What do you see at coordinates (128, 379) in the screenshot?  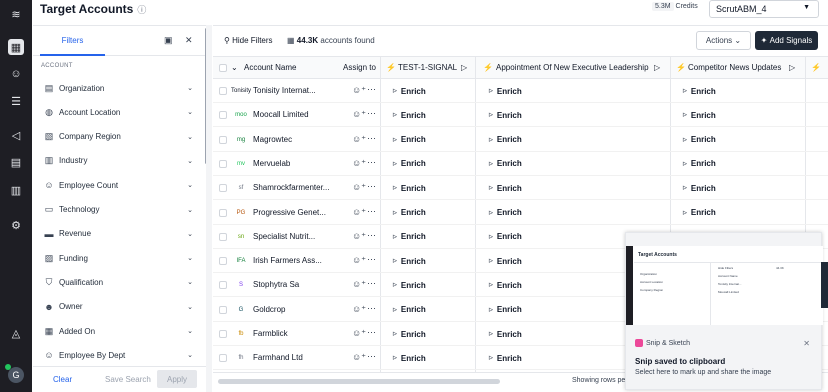 I see `save-search-button: Save Search` at bounding box center [128, 379].